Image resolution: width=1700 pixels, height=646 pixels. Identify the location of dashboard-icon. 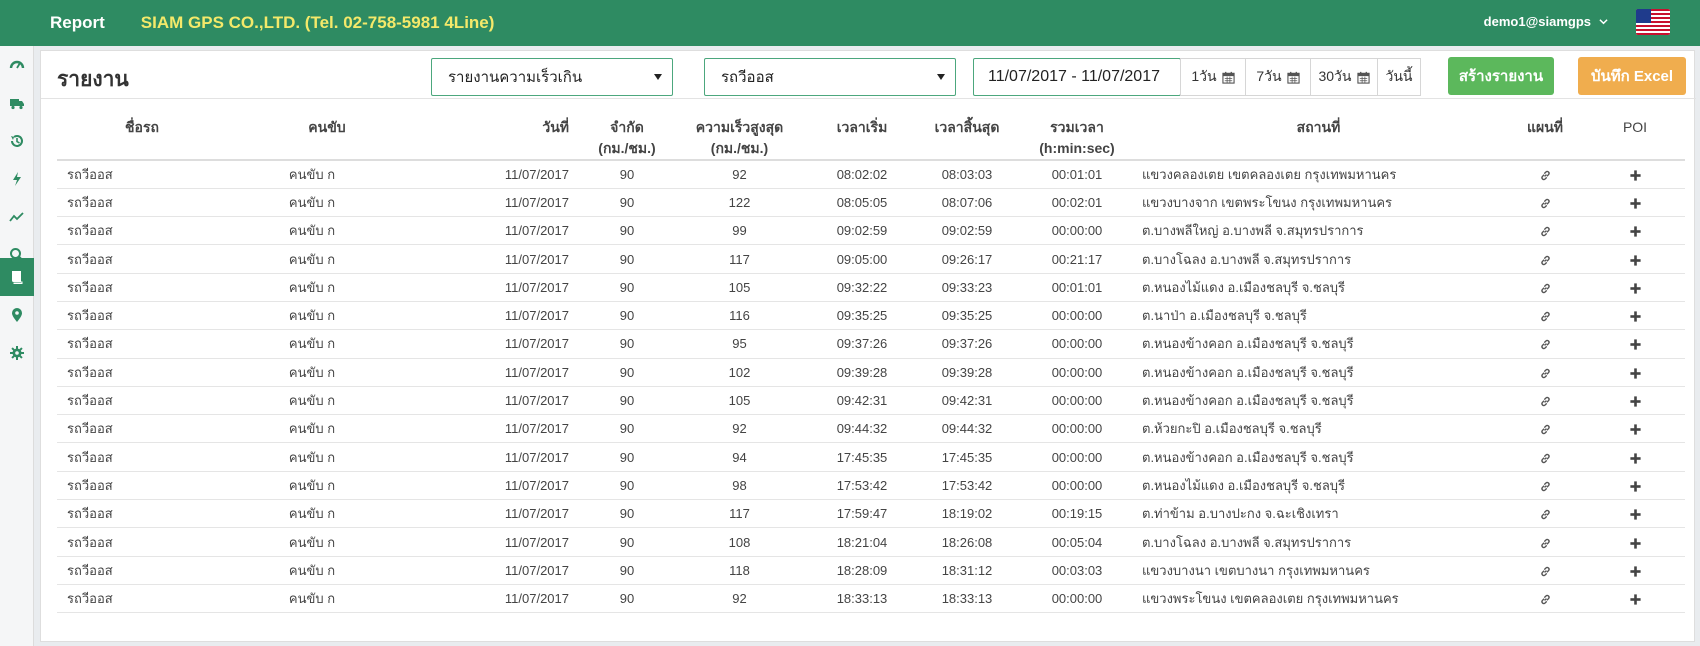
(17, 64).